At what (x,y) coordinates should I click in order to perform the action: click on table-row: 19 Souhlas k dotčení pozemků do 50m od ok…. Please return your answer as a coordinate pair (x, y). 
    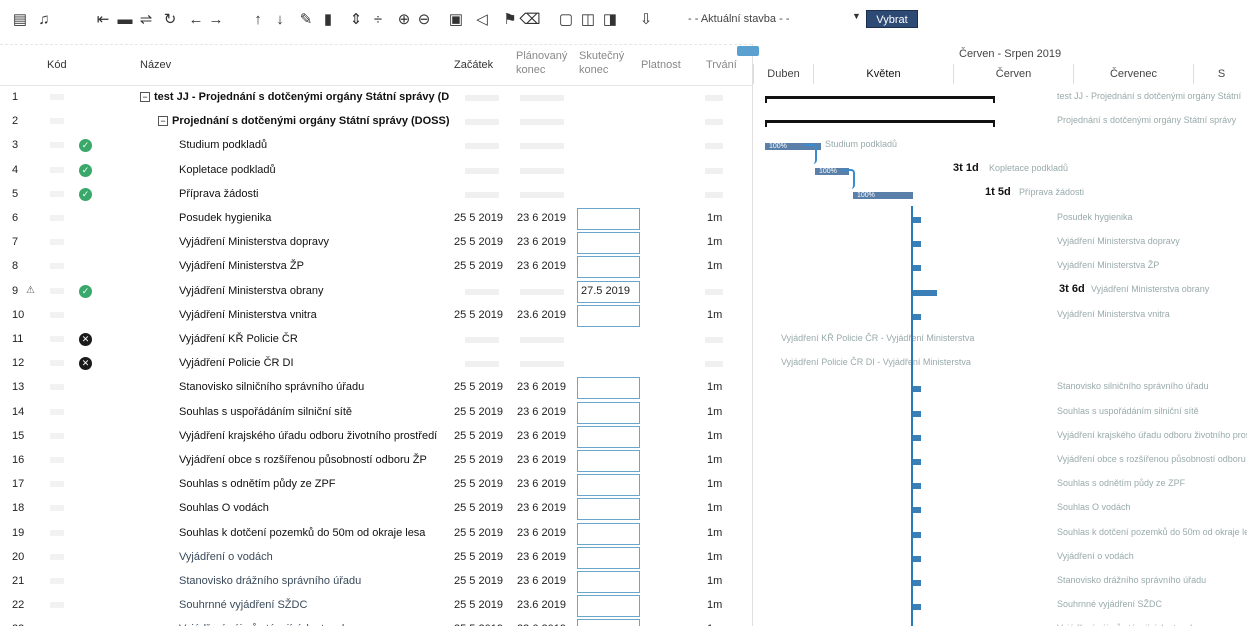
    Looking at the image, I should click on (376, 534).